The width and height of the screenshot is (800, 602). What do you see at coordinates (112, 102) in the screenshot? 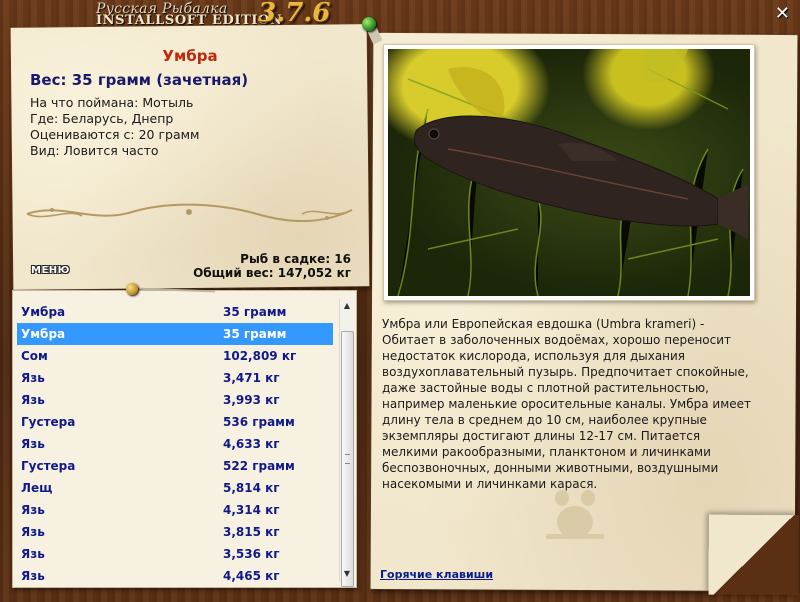
I see `fish-bait: На что поймана: Мотыль` at bounding box center [112, 102].